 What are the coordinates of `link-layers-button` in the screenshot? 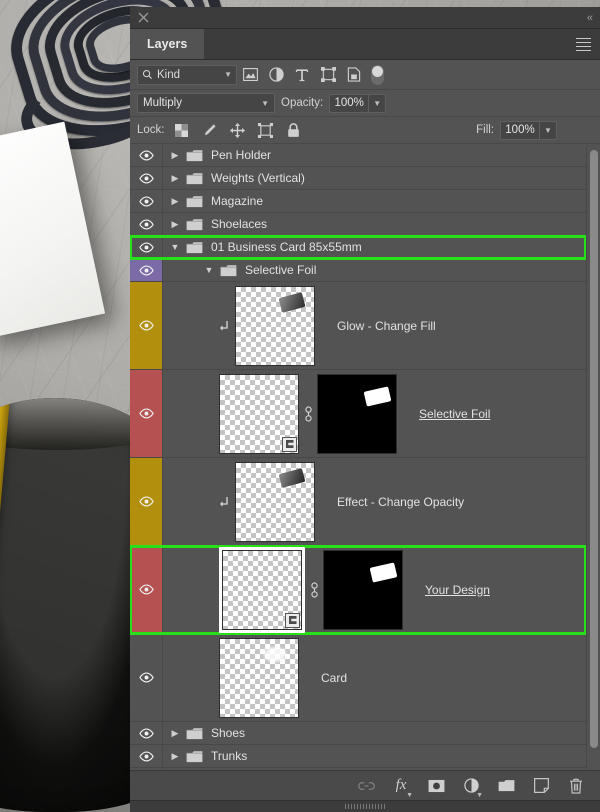 It's located at (366, 786).